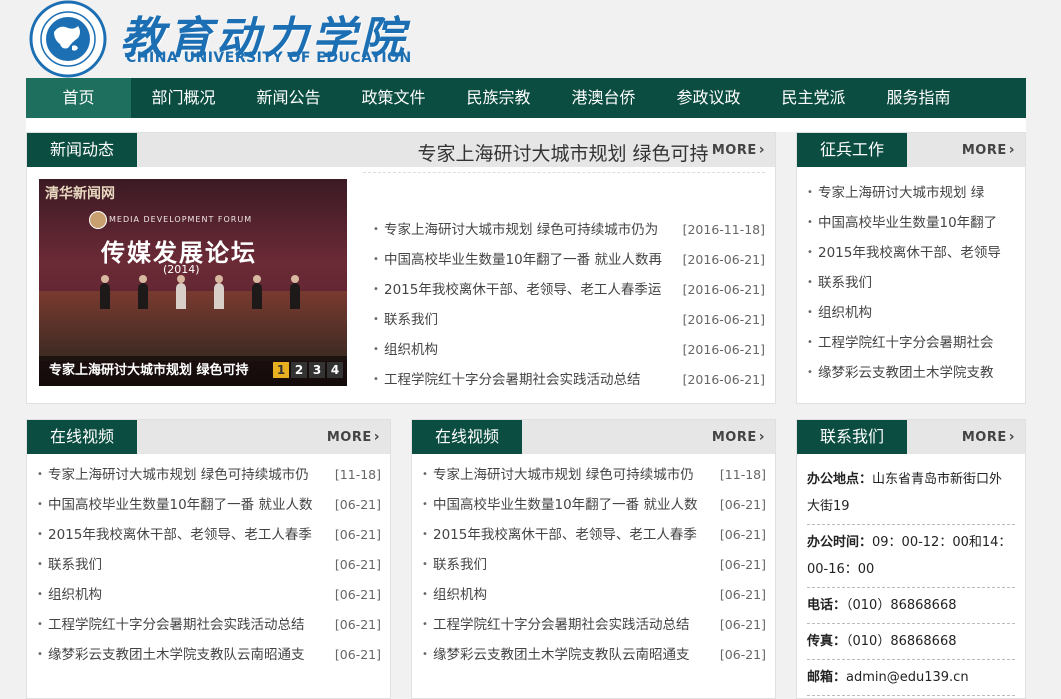 This screenshot has height=699, width=1061. What do you see at coordinates (563, 154) in the screenshot?
I see `news-headline: 专家上海研讨大城市规划 绿色可持` at bounding box center [563, 154].